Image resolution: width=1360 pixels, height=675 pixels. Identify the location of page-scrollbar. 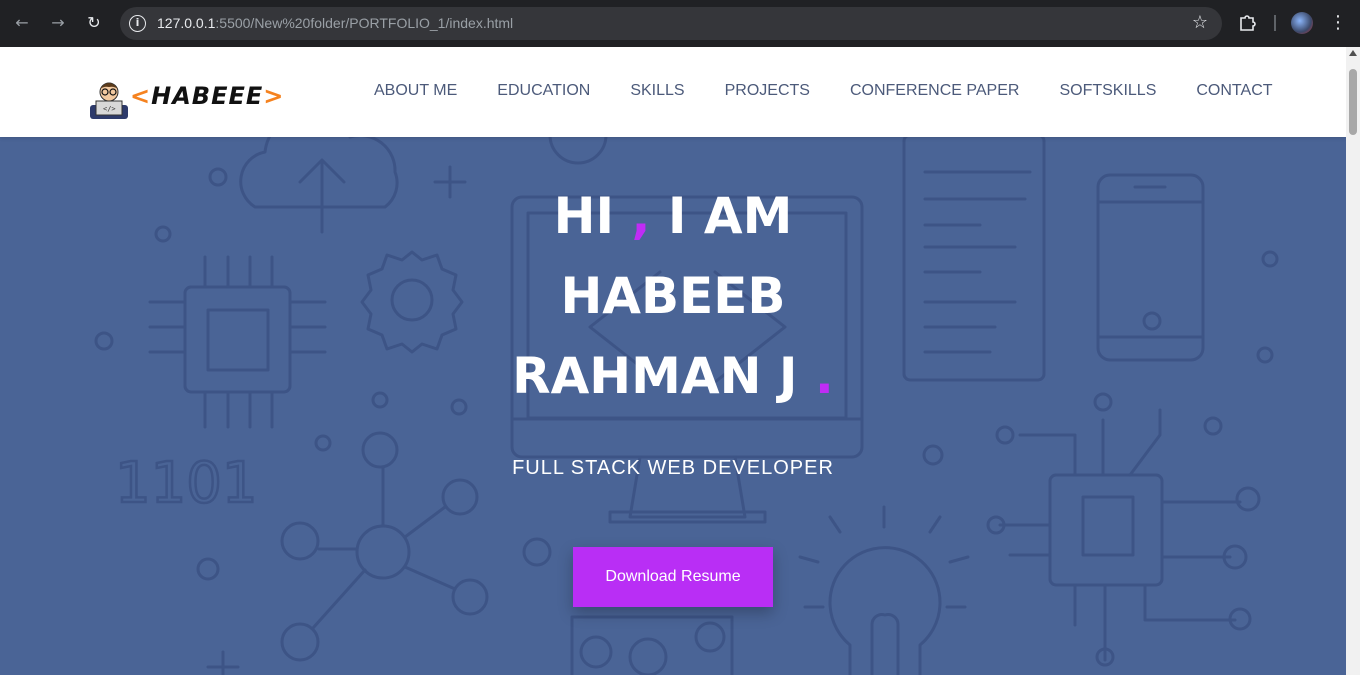
(1353, 361).